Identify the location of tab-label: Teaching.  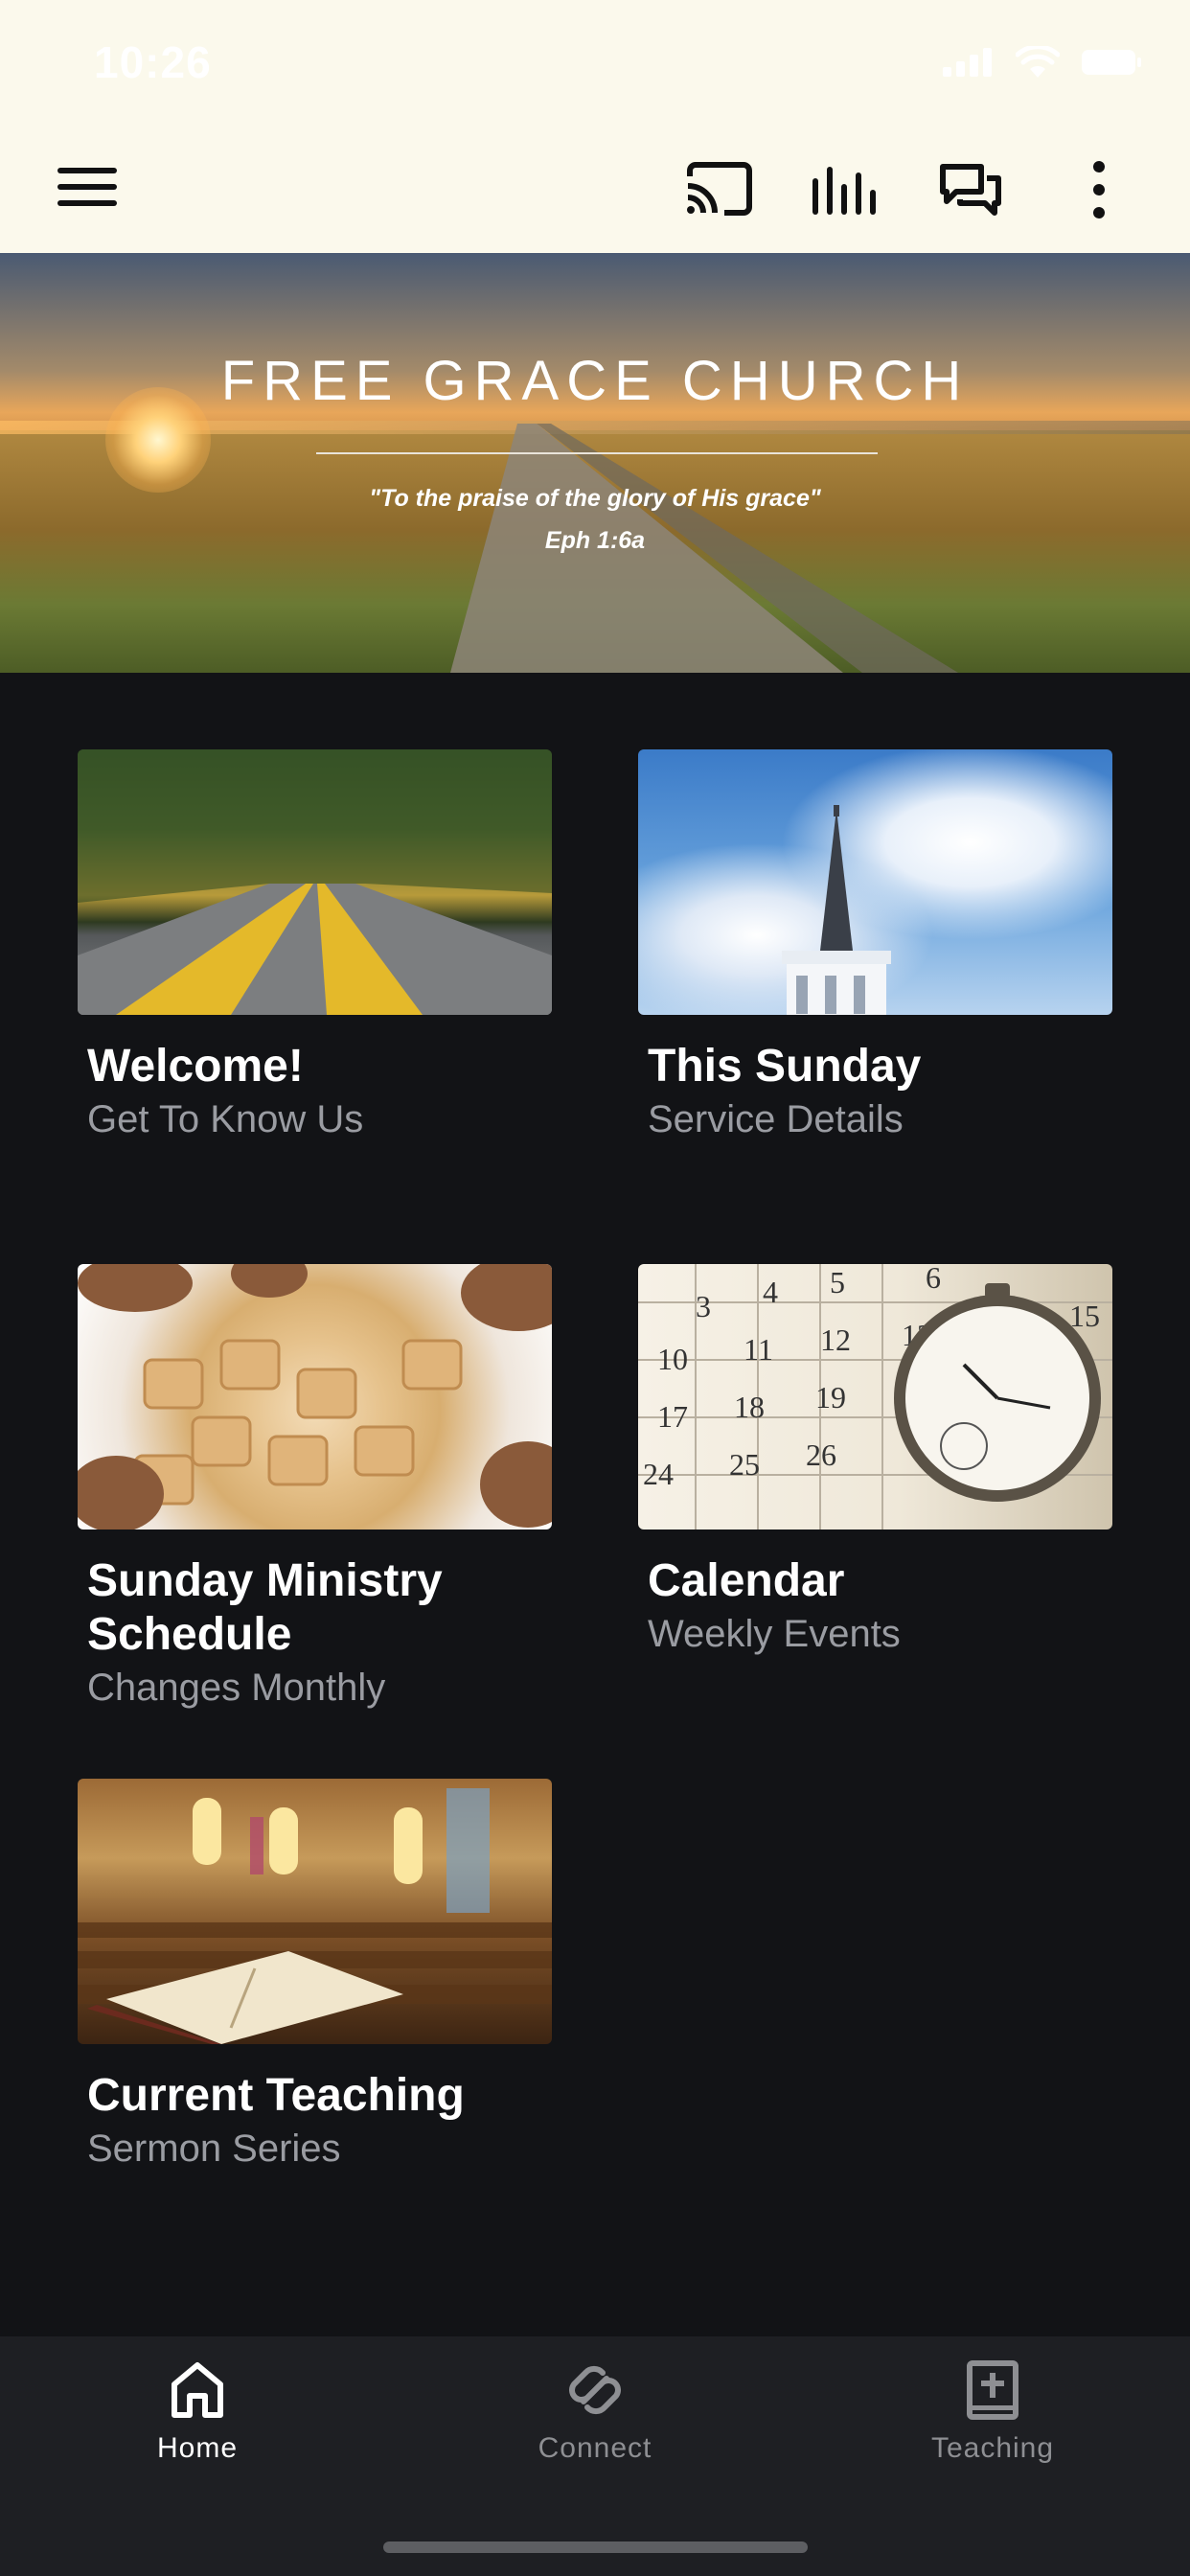
(992, 2448).